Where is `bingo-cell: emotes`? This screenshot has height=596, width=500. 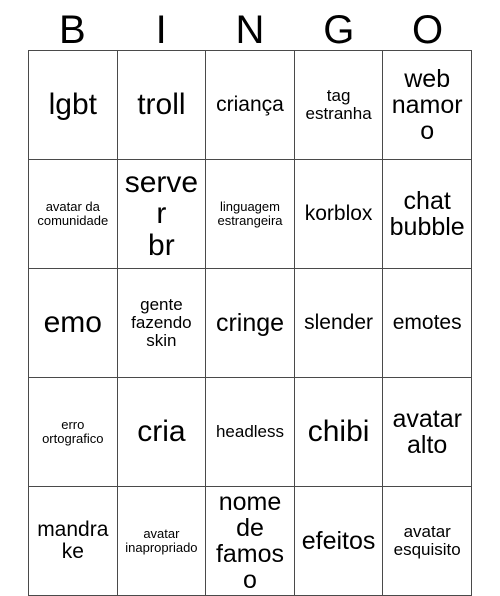
bingo-cell: emotes is located at coordinates (427, 323).